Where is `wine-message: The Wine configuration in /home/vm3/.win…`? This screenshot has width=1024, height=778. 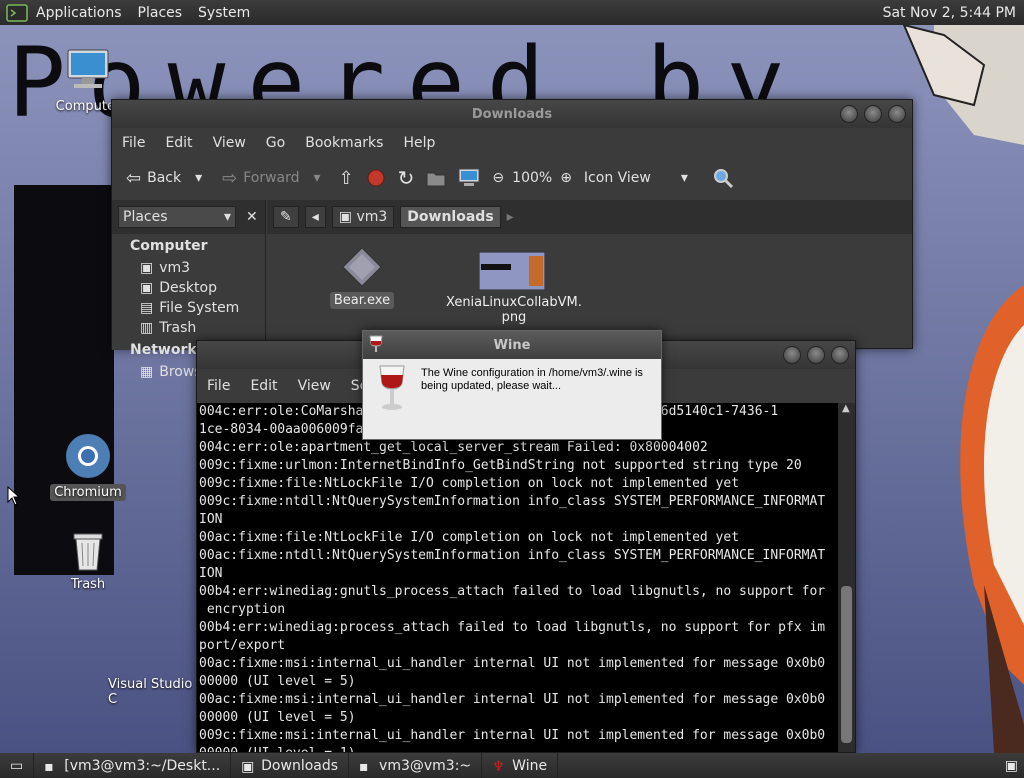 wine-message: The Wine configuration in /home/vm3/.win… is located at coordinates (532, 379).